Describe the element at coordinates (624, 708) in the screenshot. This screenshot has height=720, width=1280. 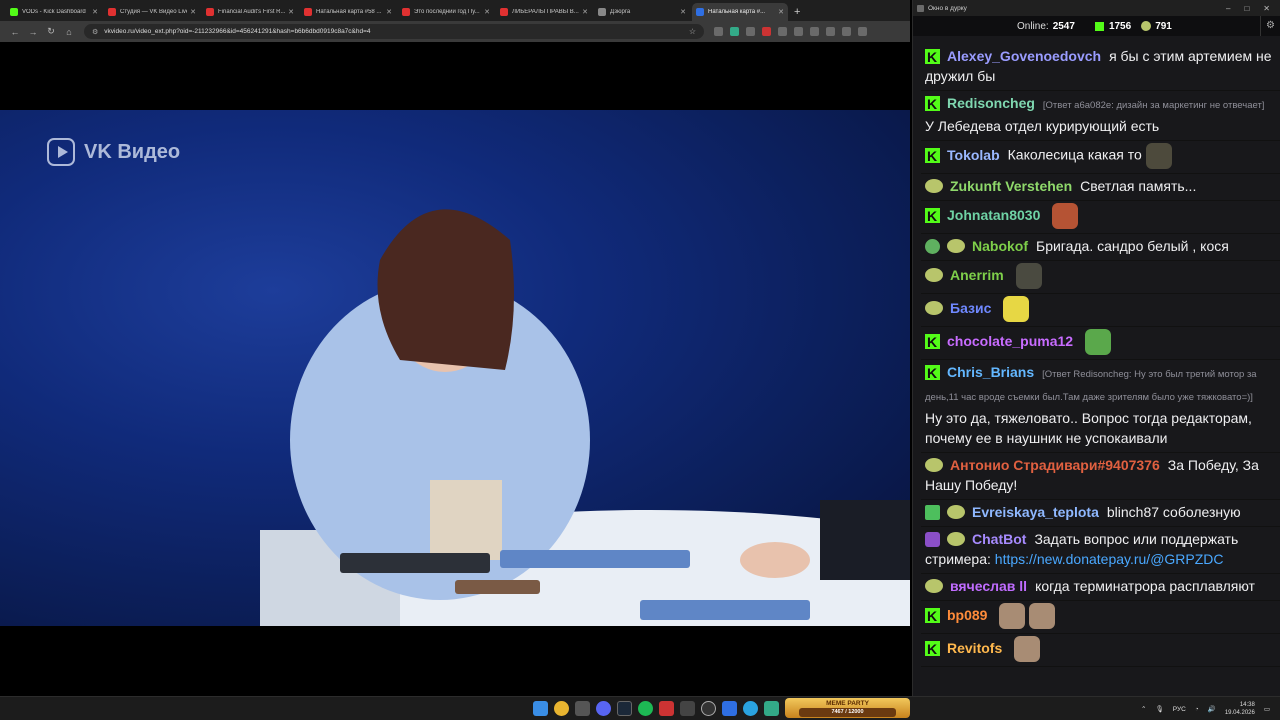
I see `steam-icon` at that location.